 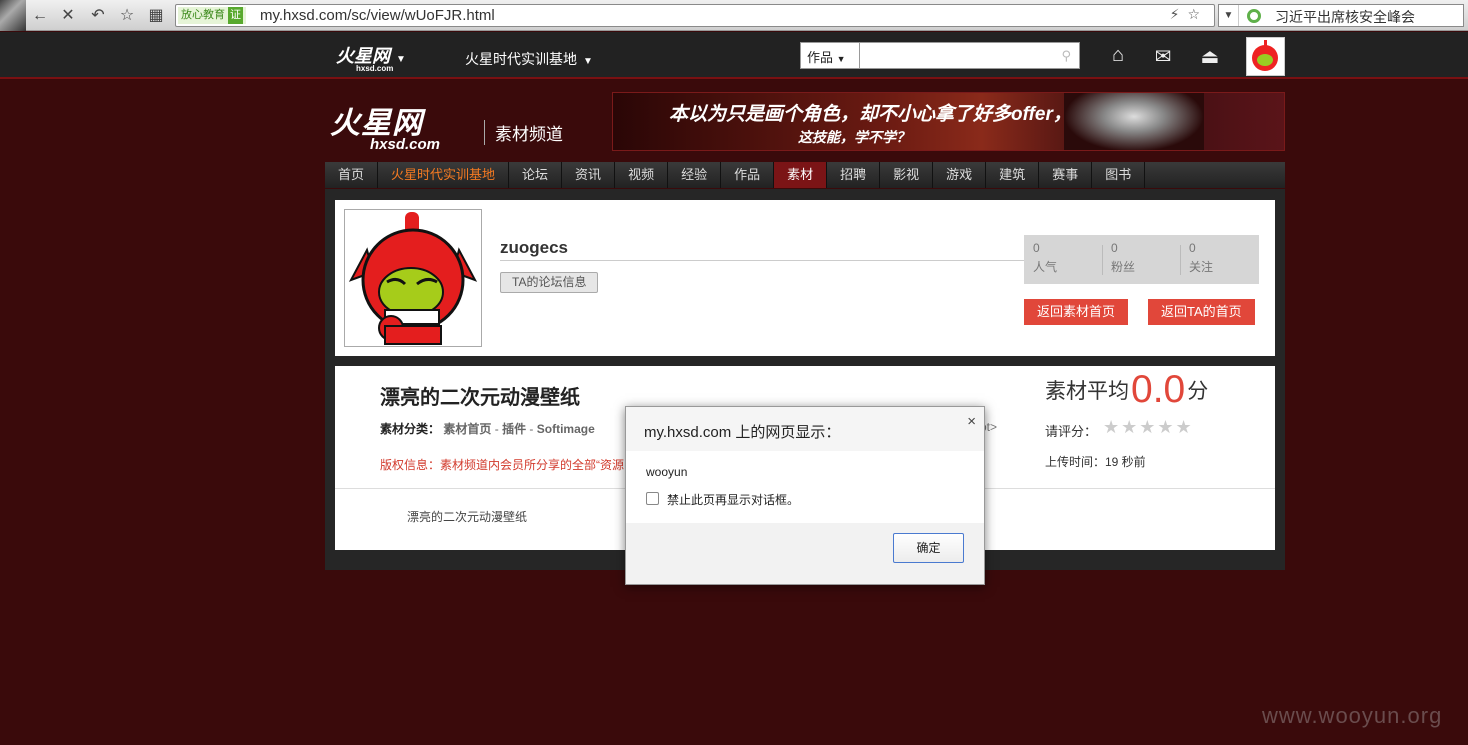 I want to click on stop-icon: ✕, so click(x=68, y=16).